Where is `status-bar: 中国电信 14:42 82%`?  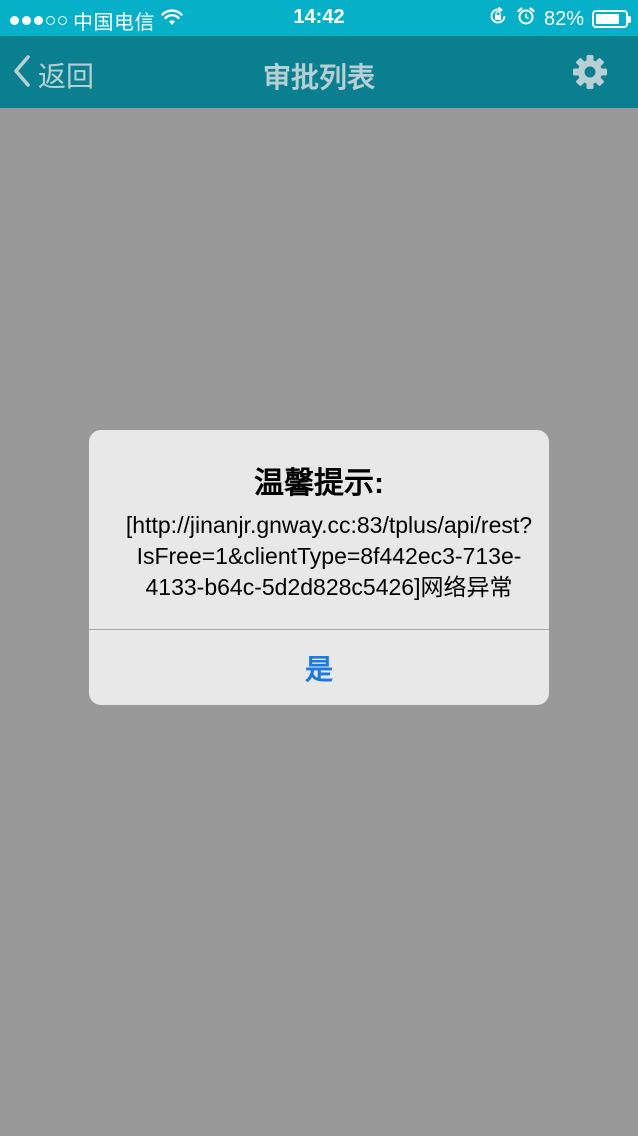 status-bar: 中国电信 14:42 82% is located at coordinates (319, 18).